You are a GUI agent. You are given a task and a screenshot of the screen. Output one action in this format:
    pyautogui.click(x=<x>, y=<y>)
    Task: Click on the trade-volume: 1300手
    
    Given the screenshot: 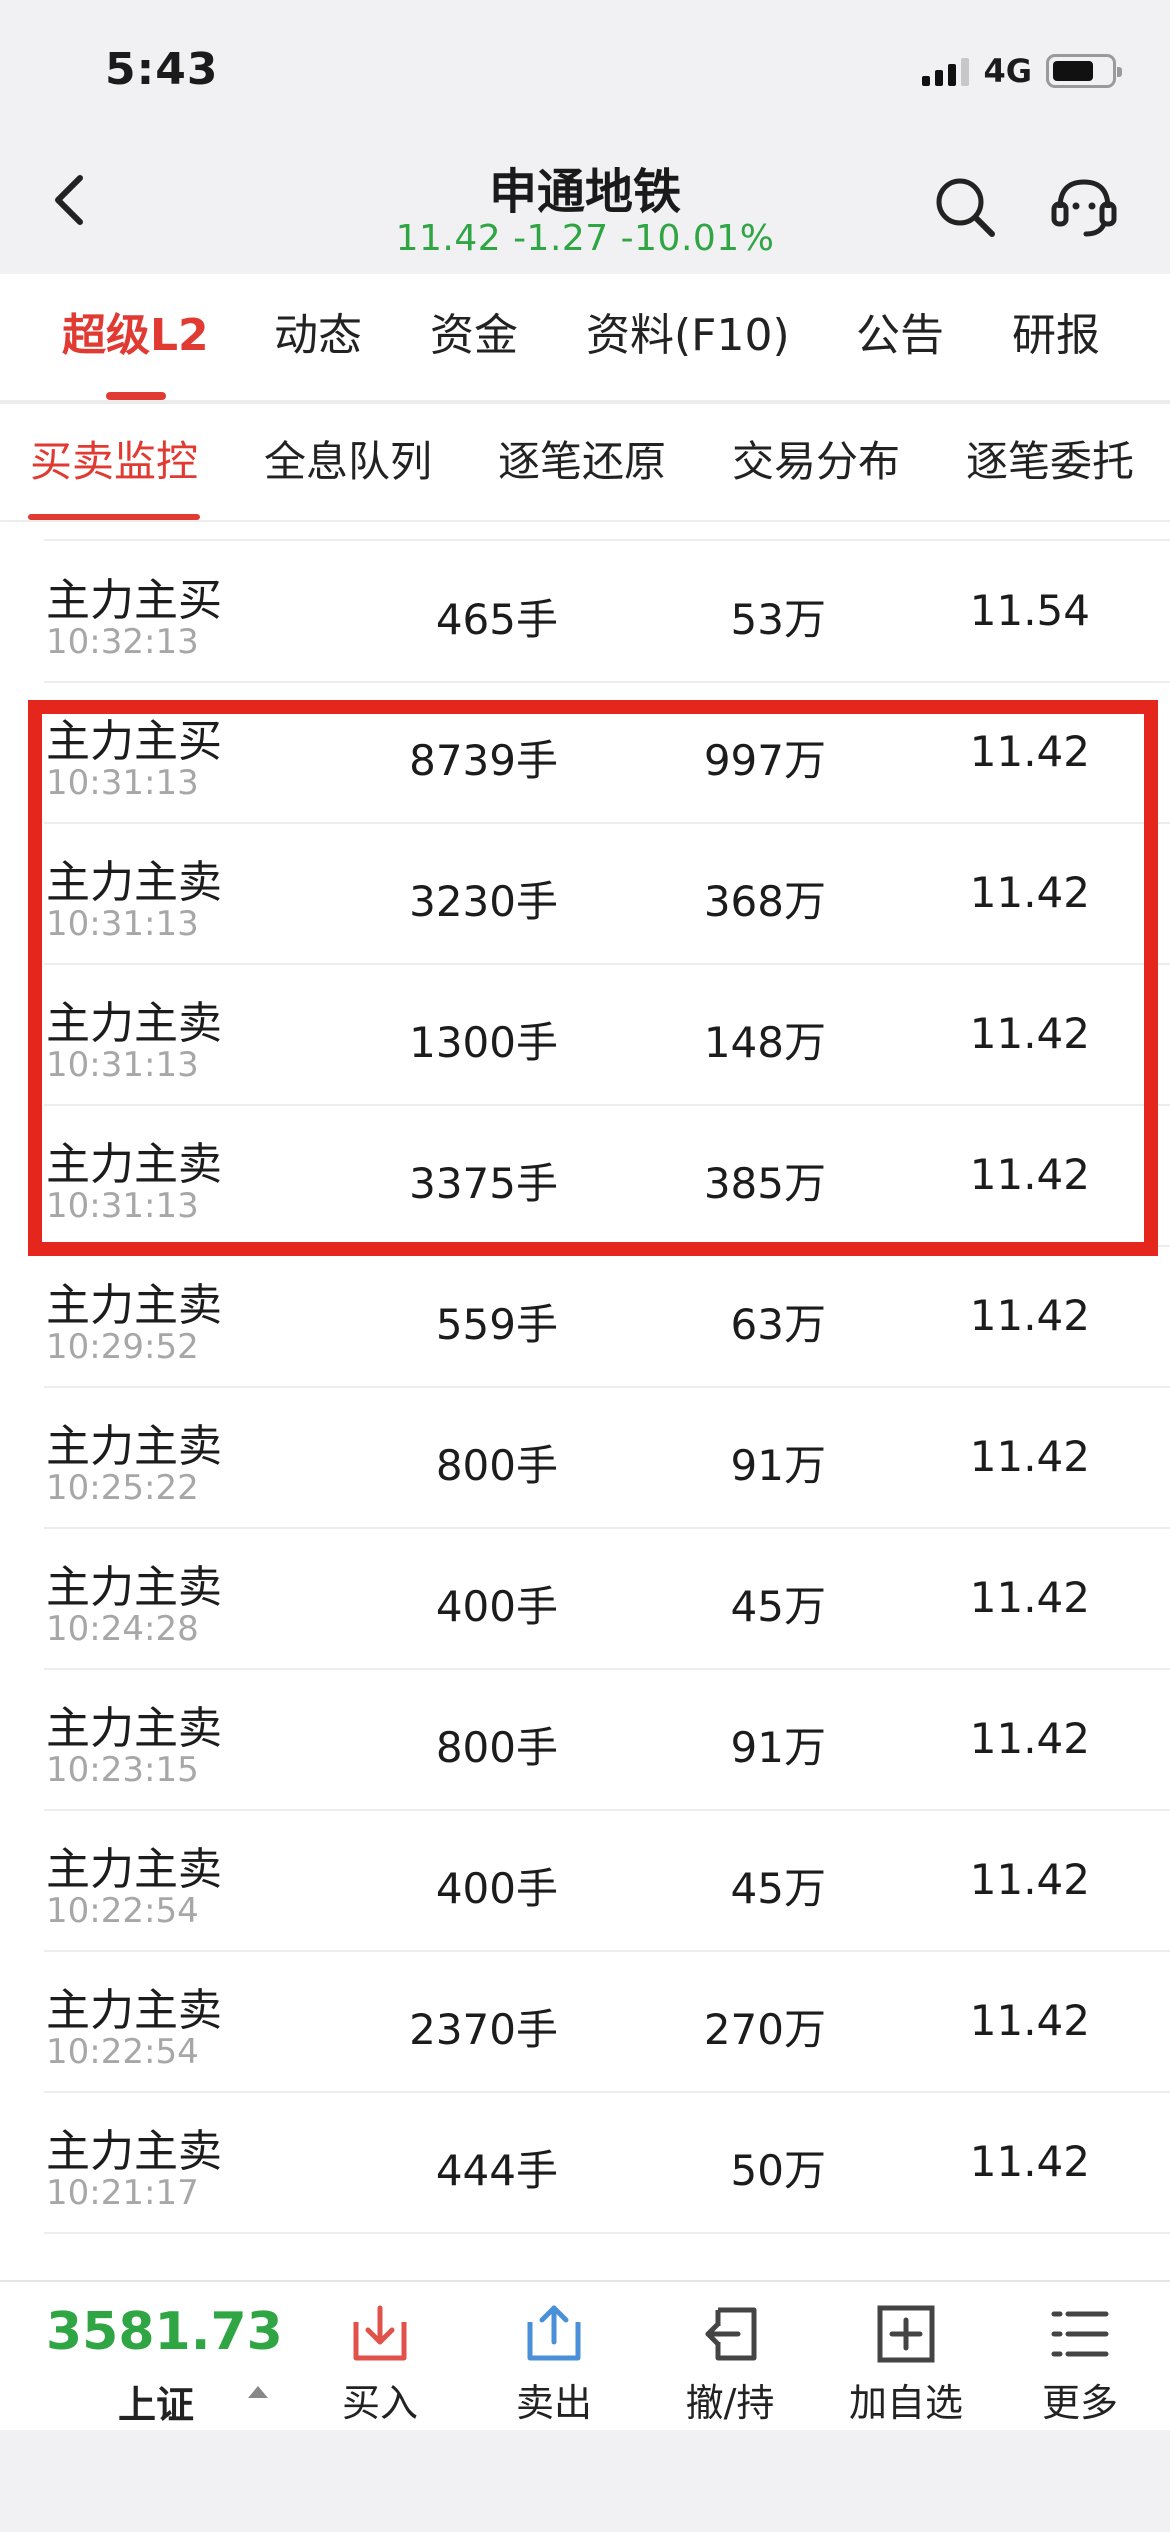 What is the action you would take?
    pyautogui.click(x=483, y=1042)
    